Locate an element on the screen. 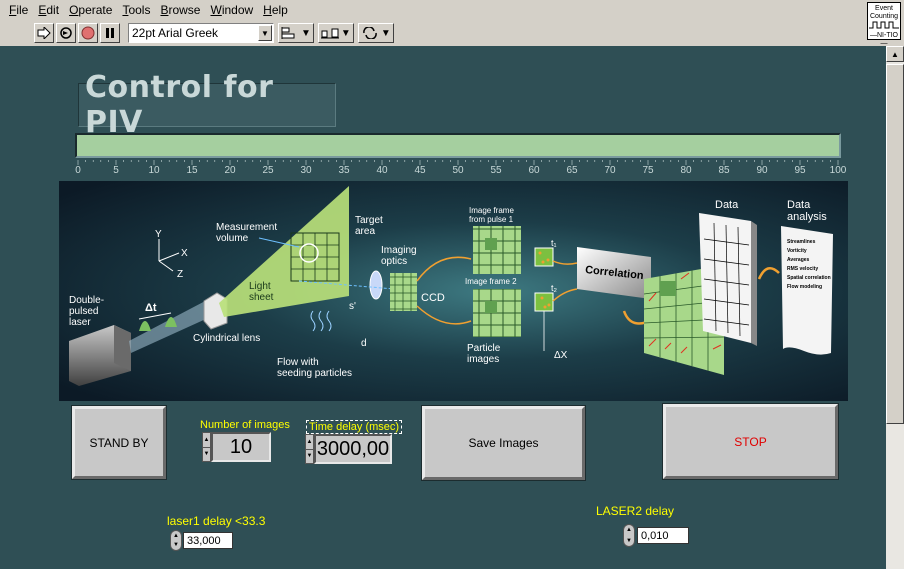 This screenshot has height=569, width=904. pulse-train-icon is located at coordinates (884, 25).